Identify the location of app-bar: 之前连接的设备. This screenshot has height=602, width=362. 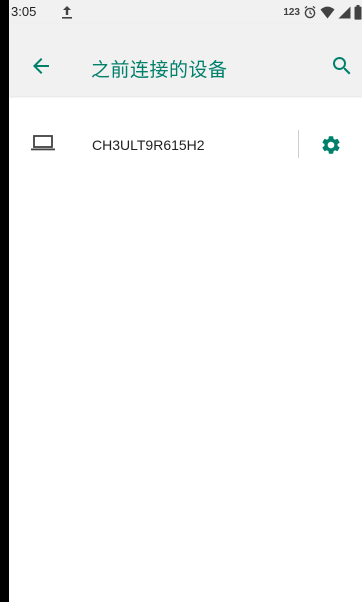
(185, 60).